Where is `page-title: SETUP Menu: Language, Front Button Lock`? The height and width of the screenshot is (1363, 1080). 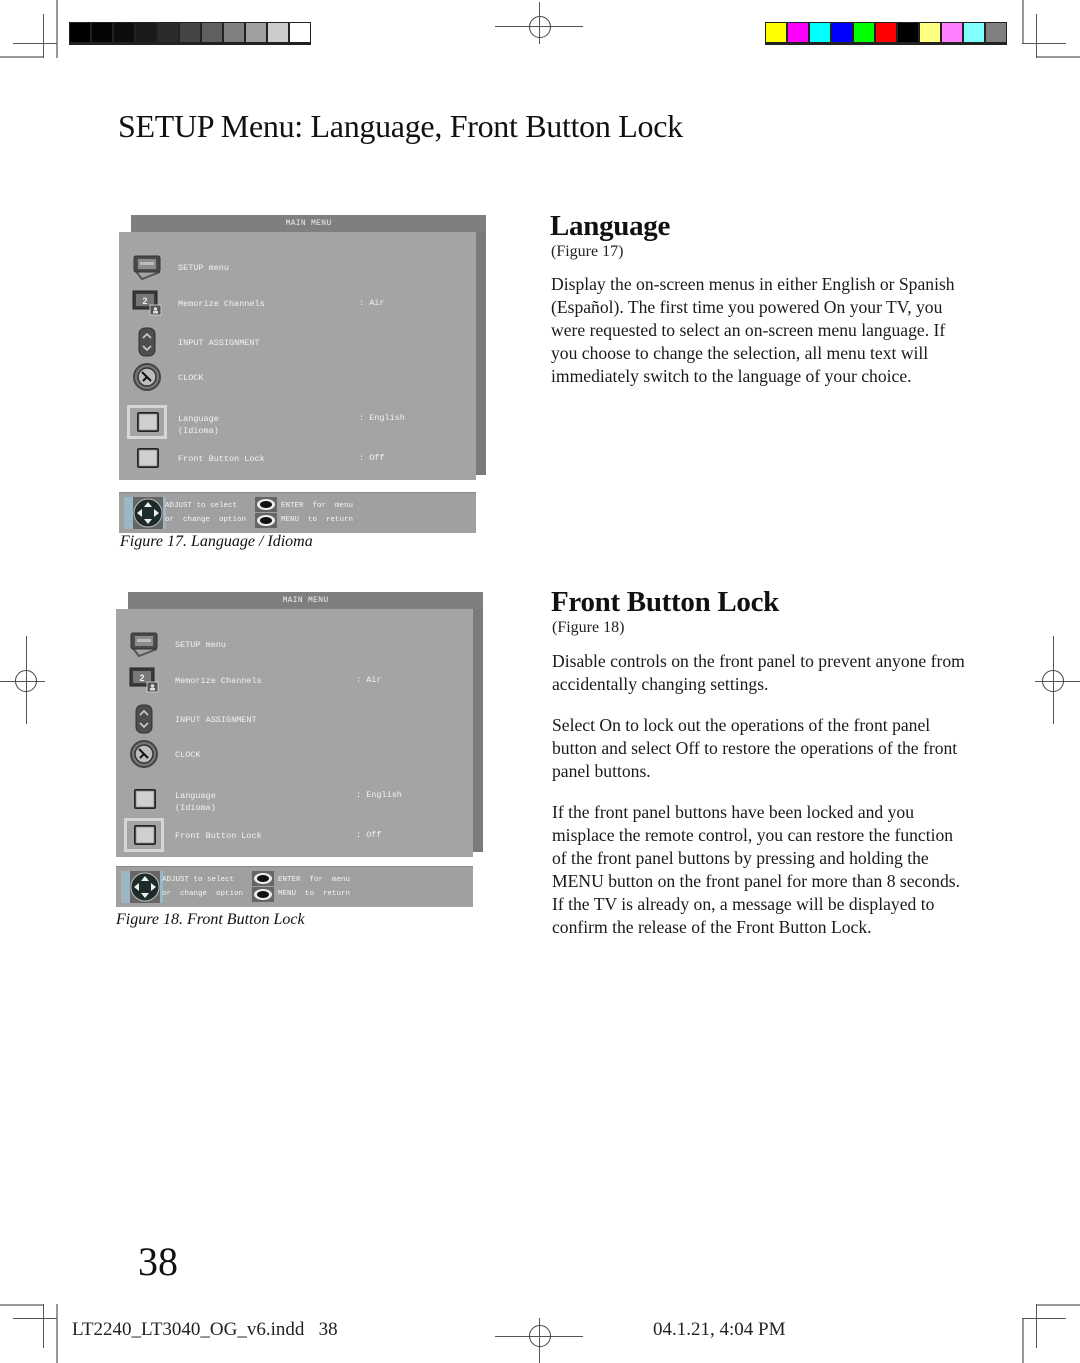 page-title: SETUP Menu: Language, Front Button Lock is located at coordinates (400, 126).